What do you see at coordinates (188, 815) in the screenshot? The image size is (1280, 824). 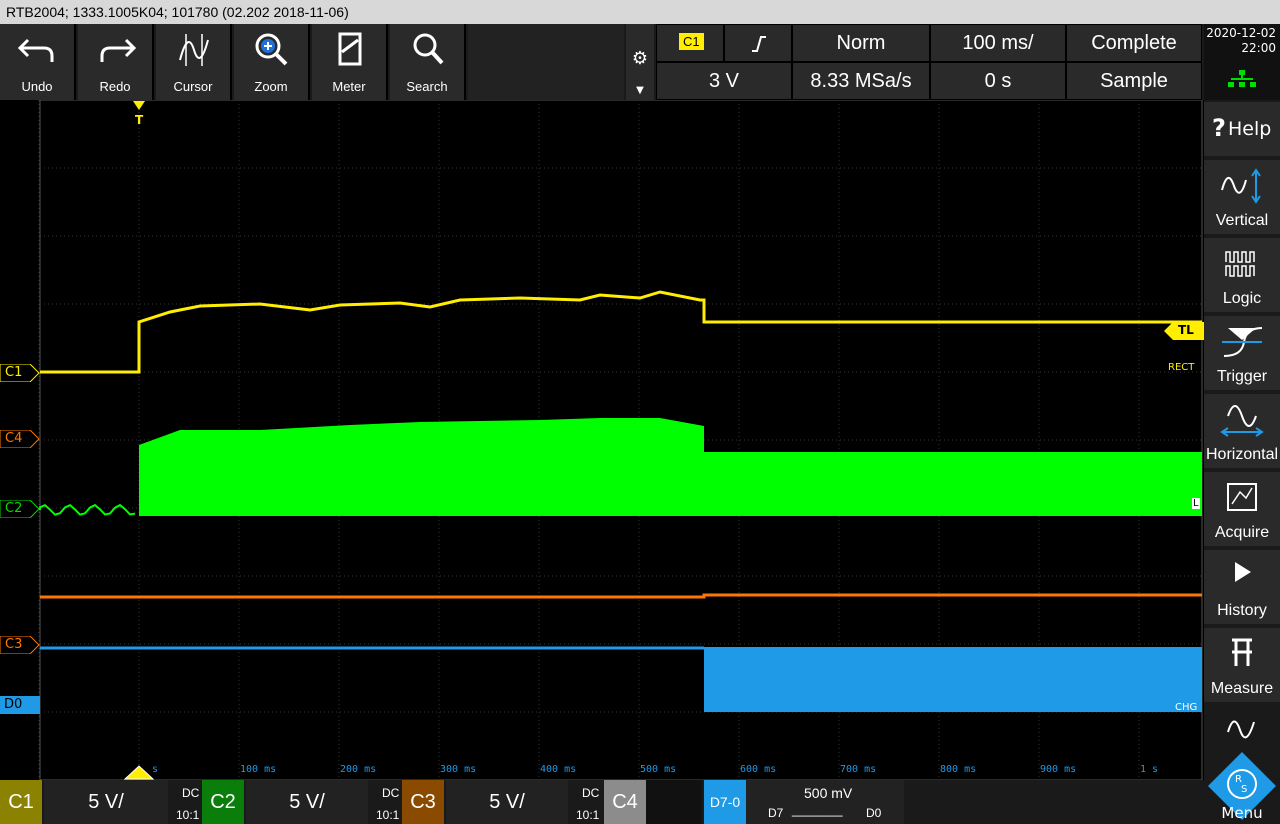 I see `c1-probe: 10:1` at bounding box center [188, 815].